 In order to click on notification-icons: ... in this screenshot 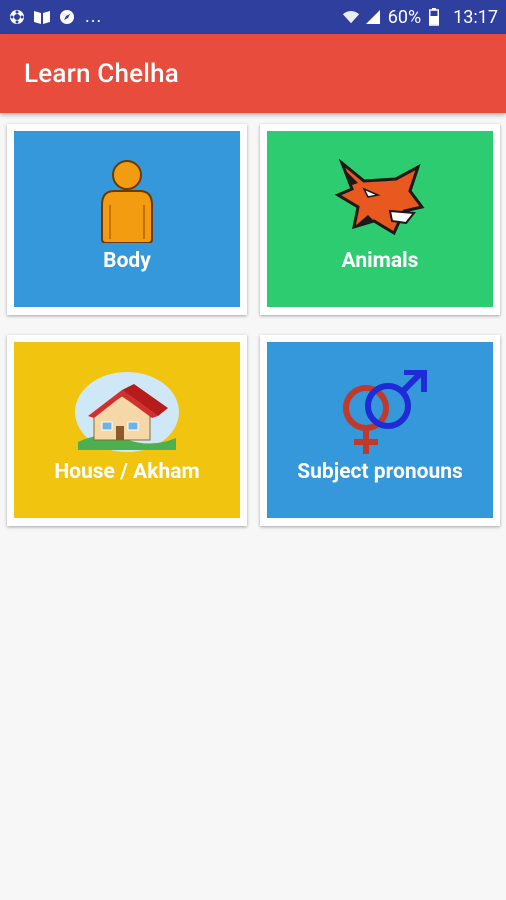, I will do `click(55, 17)`.